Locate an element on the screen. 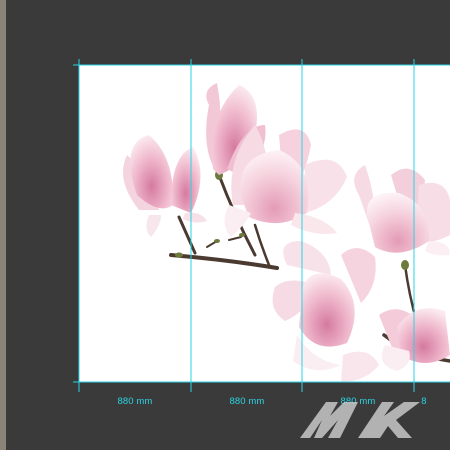 The image size is (450, 450). workspace-left-edge is located at coordinates (3, 225).